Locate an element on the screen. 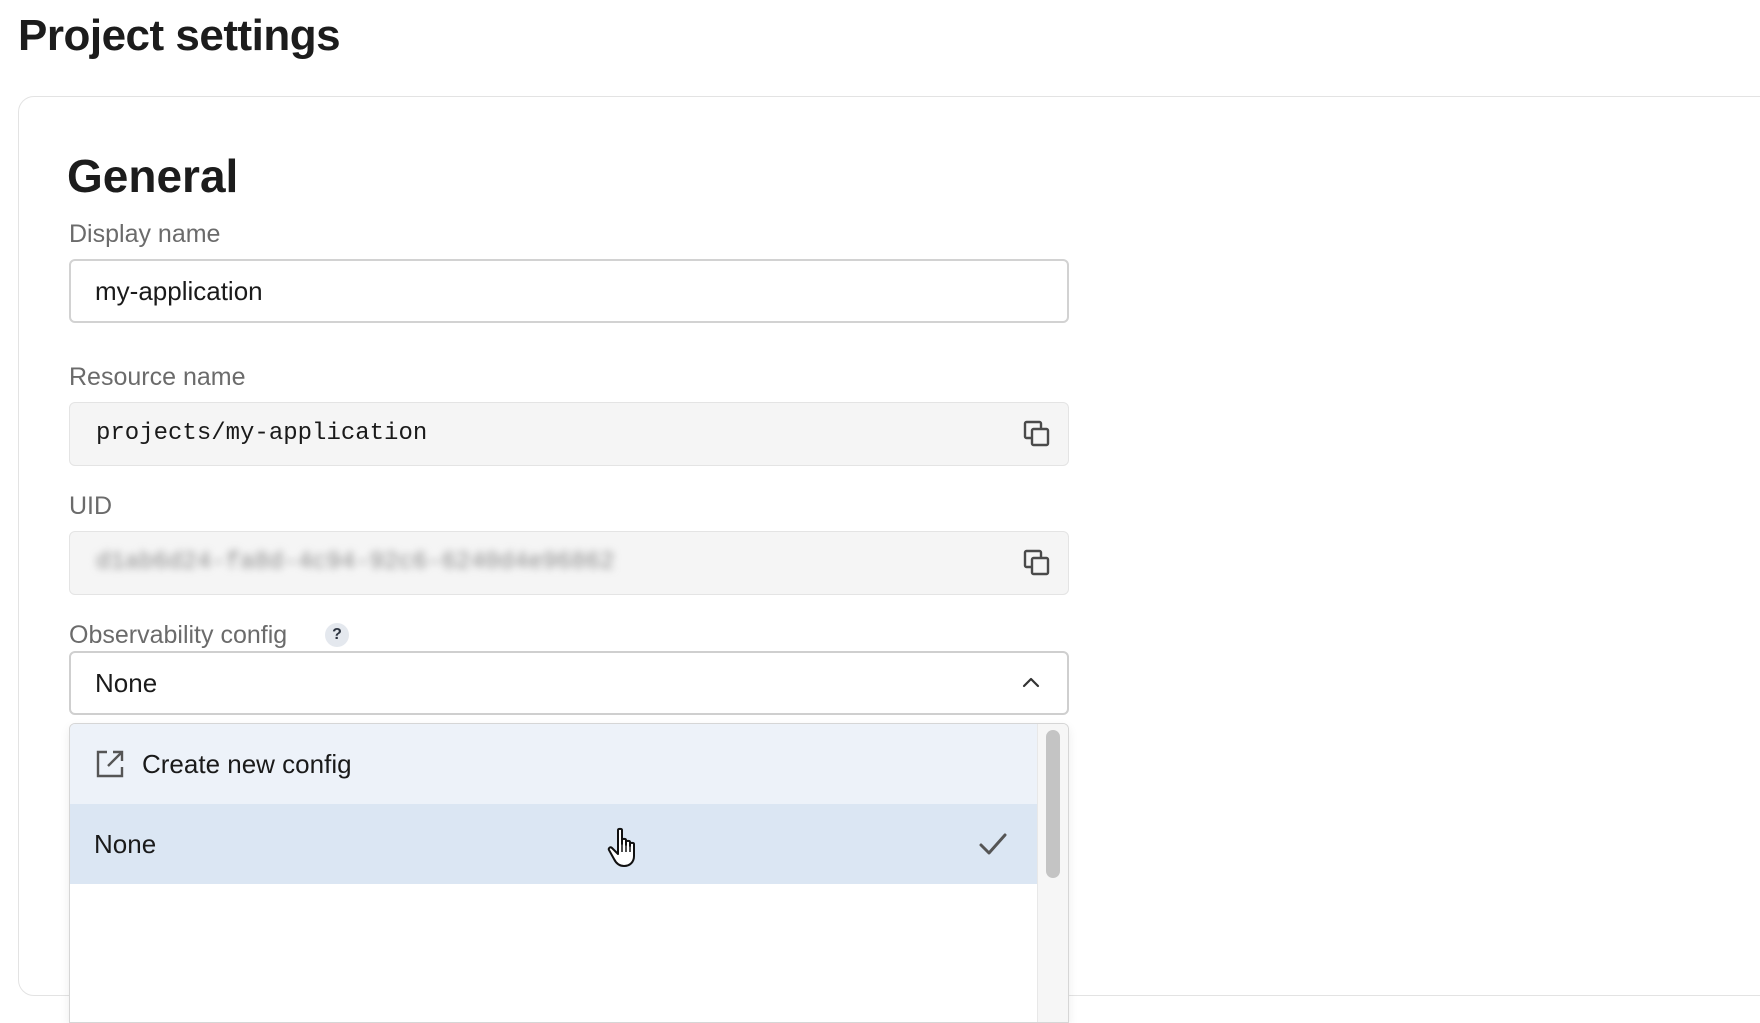  option-none: None is located at coordinates (555, 844).